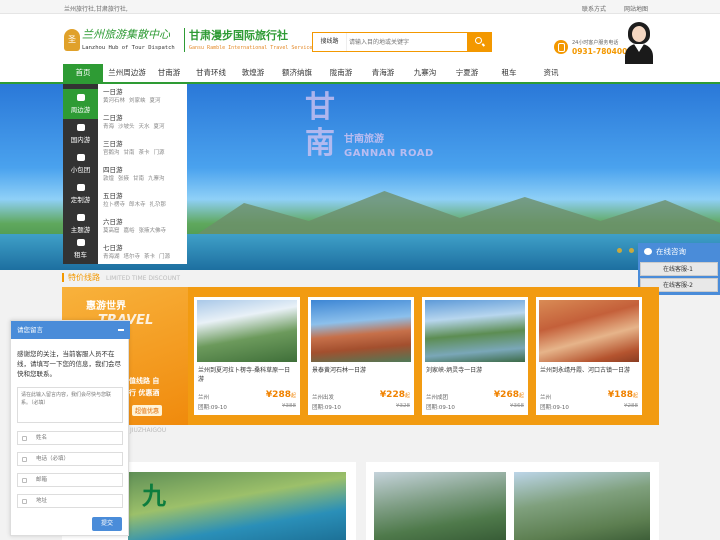 The width and height of the screenshot is (720, 540). Describe the element at coordinates (78, 480) in the screenshot. I see `email-input` at that location.